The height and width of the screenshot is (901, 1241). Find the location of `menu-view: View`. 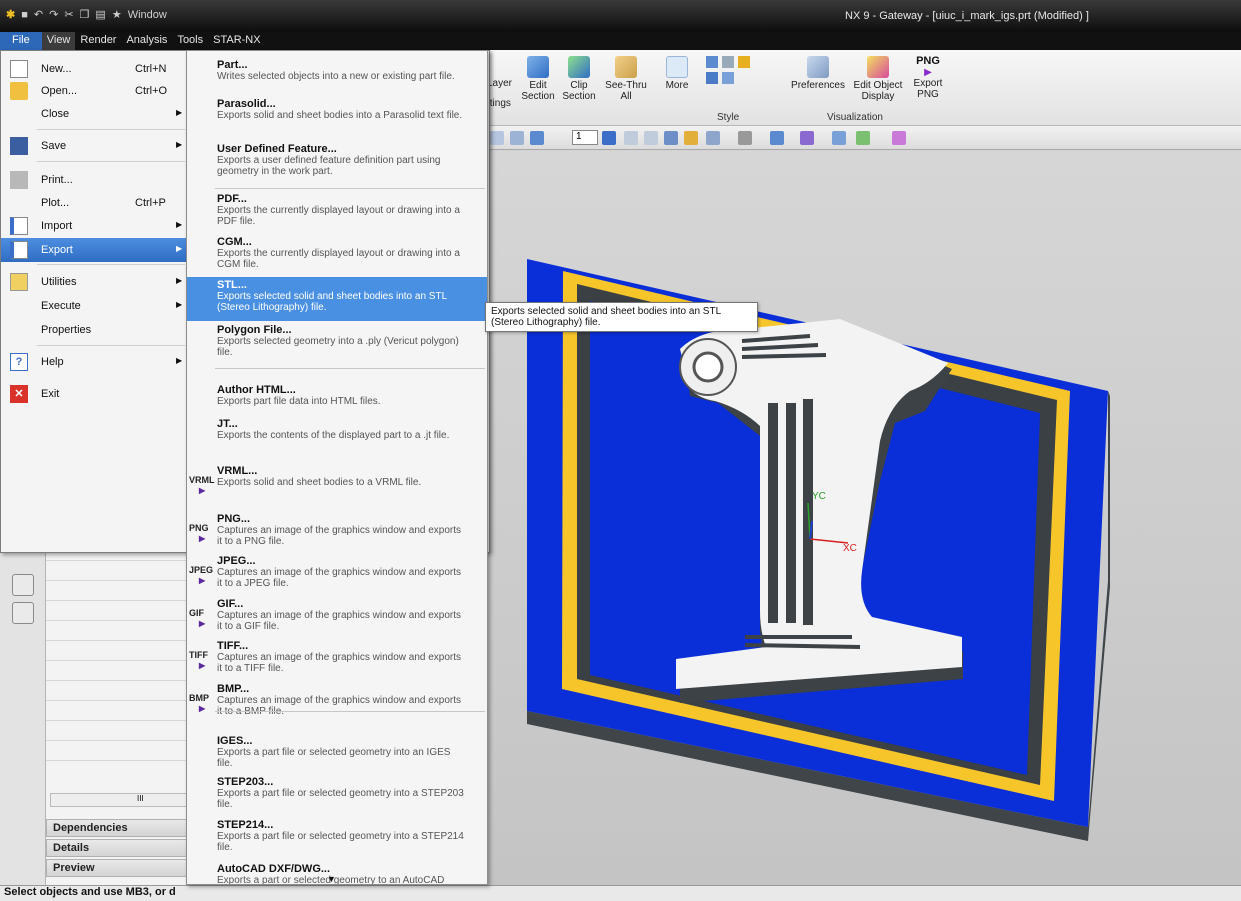

menu-view: View is located at coordinates (58, 41).